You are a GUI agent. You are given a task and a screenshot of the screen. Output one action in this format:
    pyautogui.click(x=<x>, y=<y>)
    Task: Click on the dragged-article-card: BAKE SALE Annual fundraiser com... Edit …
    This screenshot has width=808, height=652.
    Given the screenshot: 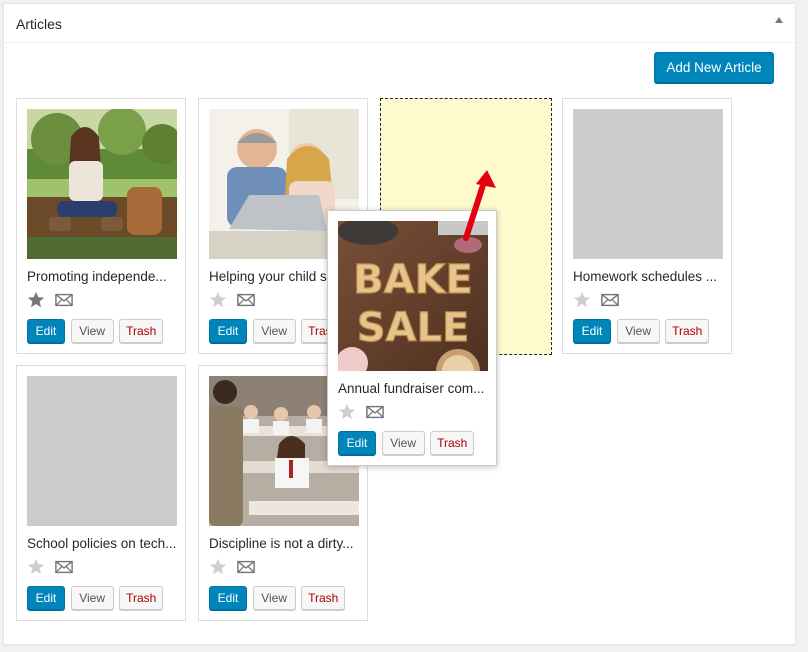 What is the action you would take?
    pyautogui.click(x=412, y=338)
    